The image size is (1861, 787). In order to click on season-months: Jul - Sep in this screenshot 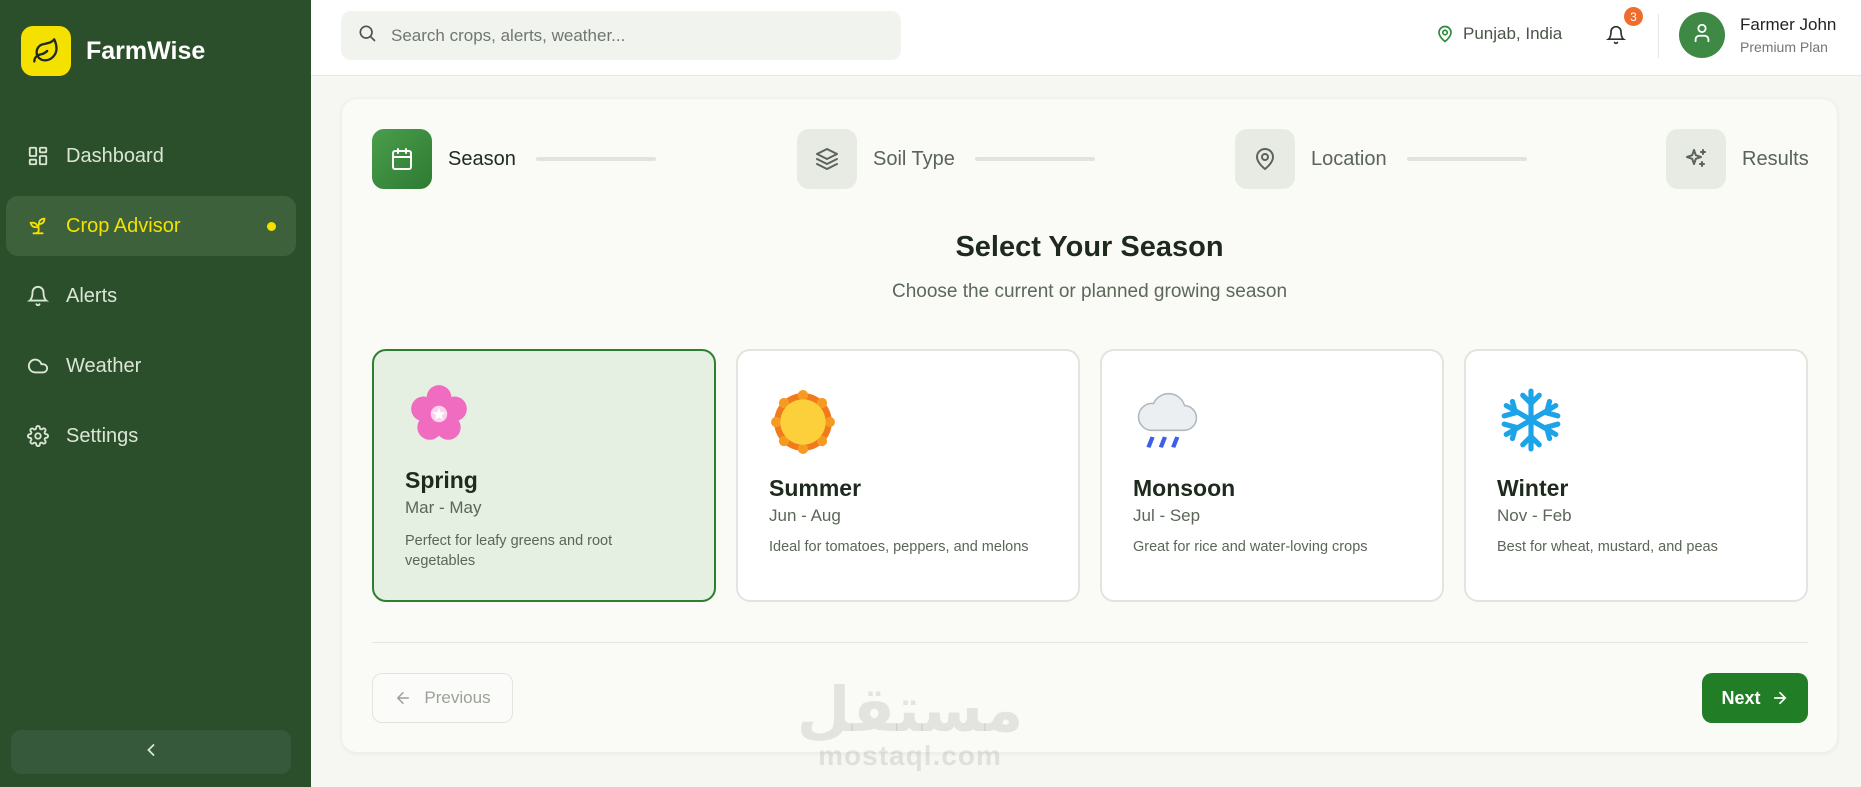, I will do `click(1167, 515)`.